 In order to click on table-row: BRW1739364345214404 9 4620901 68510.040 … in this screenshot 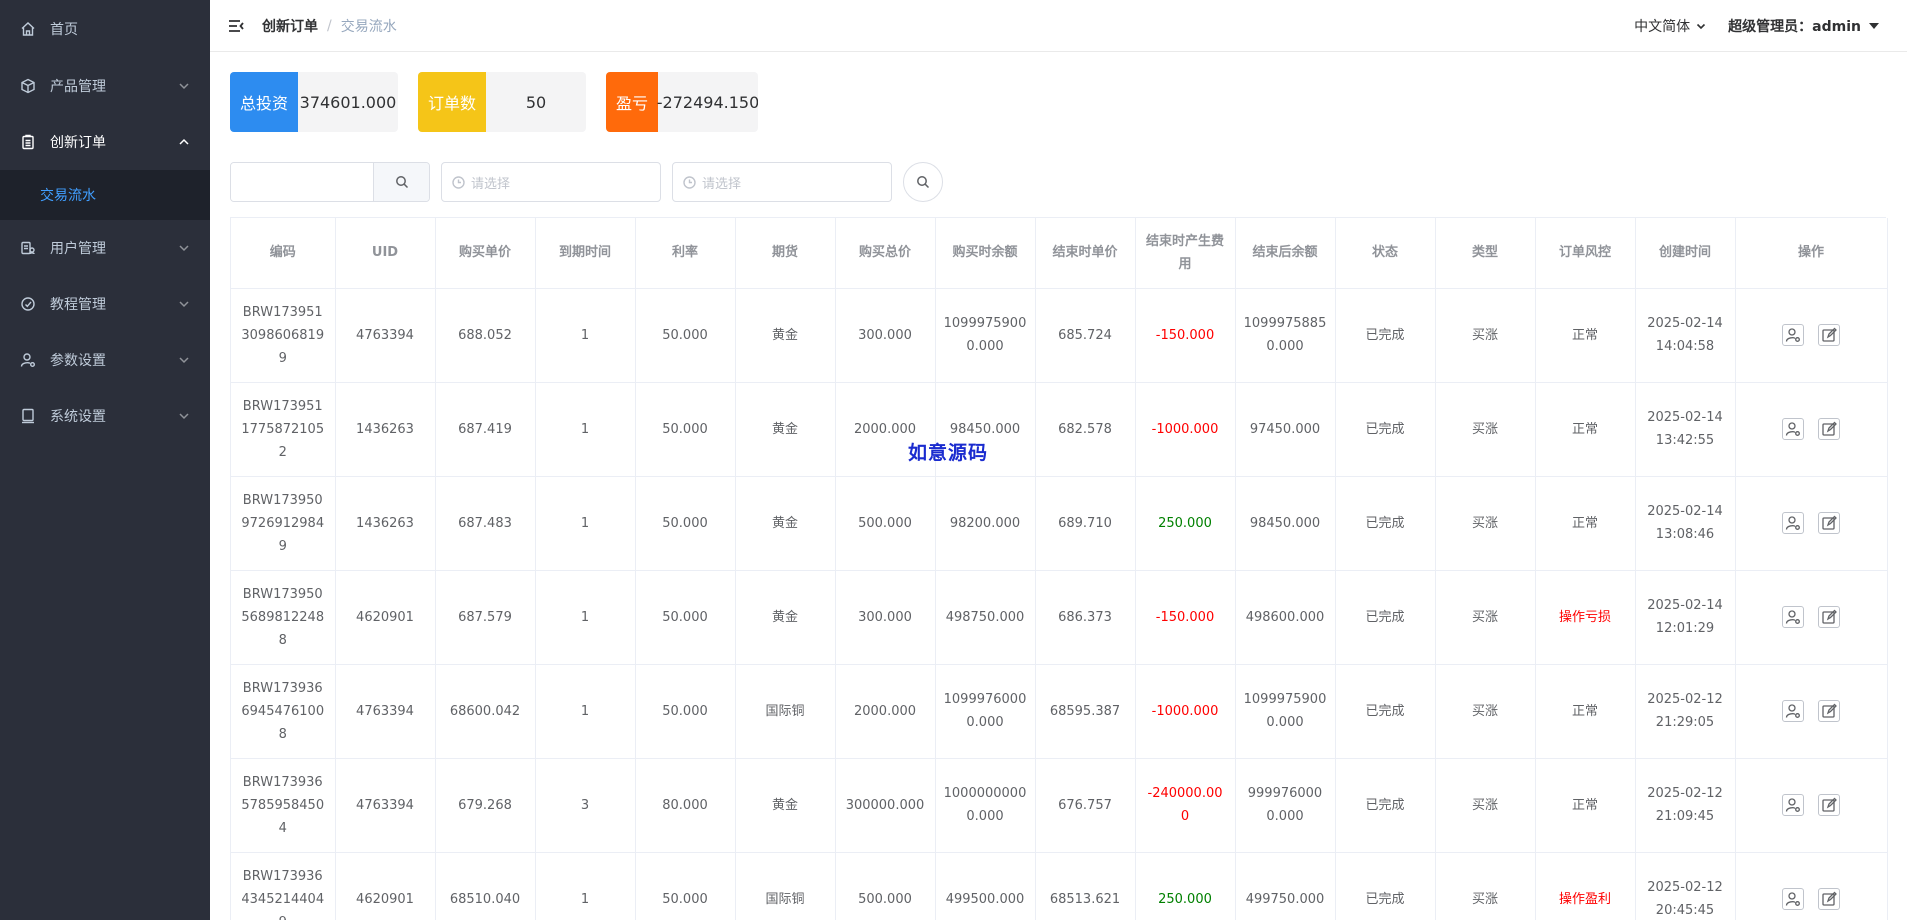, I will do `click(1059, 886)`.